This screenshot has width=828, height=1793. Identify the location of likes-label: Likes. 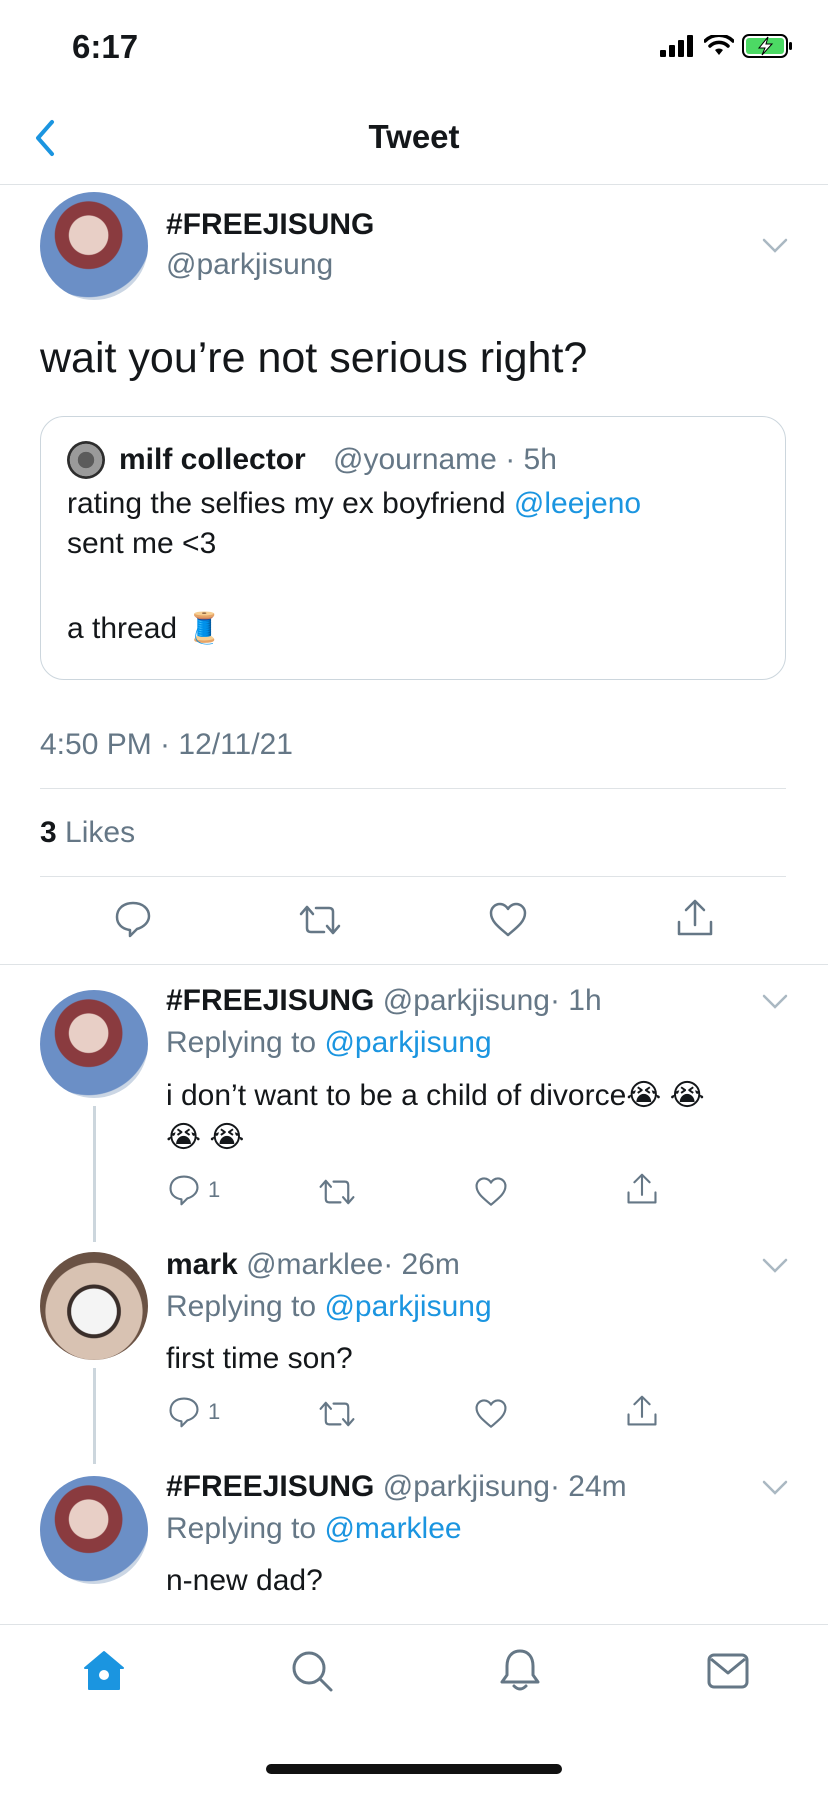
(100, 832).